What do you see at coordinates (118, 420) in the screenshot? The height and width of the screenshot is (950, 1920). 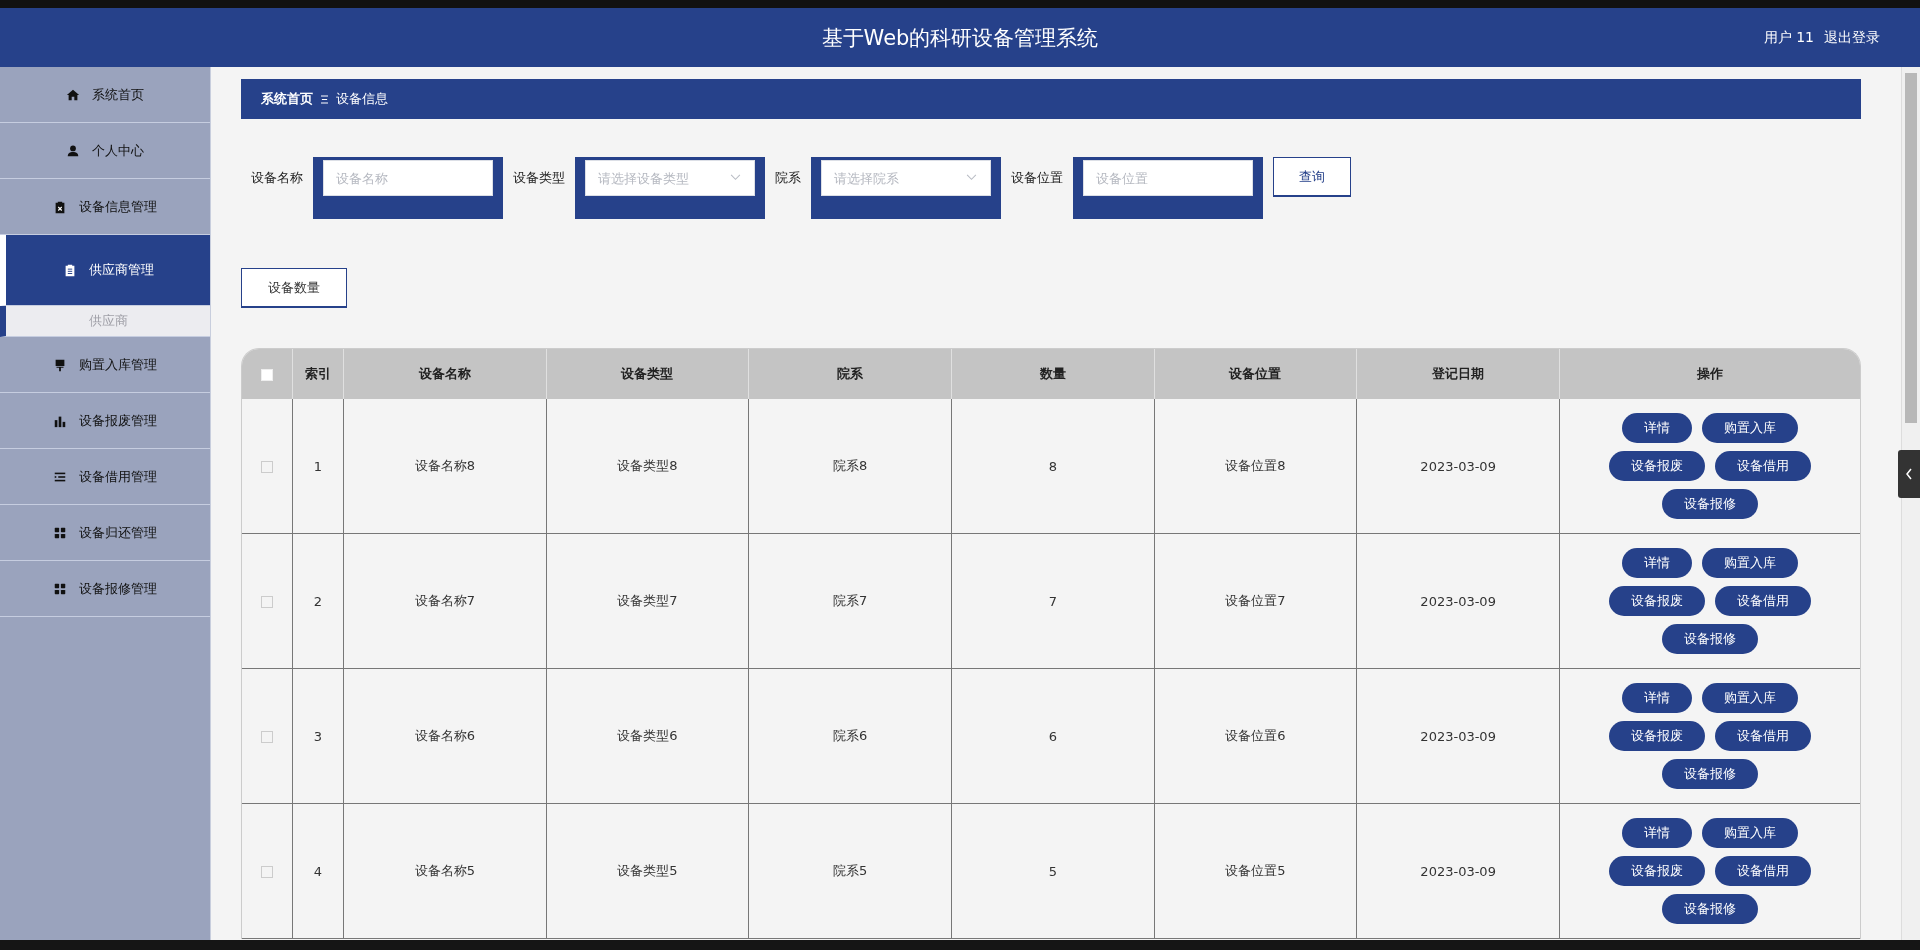 I see `menu-item-label: 设备报废管理` at bounding box center [118, 420].